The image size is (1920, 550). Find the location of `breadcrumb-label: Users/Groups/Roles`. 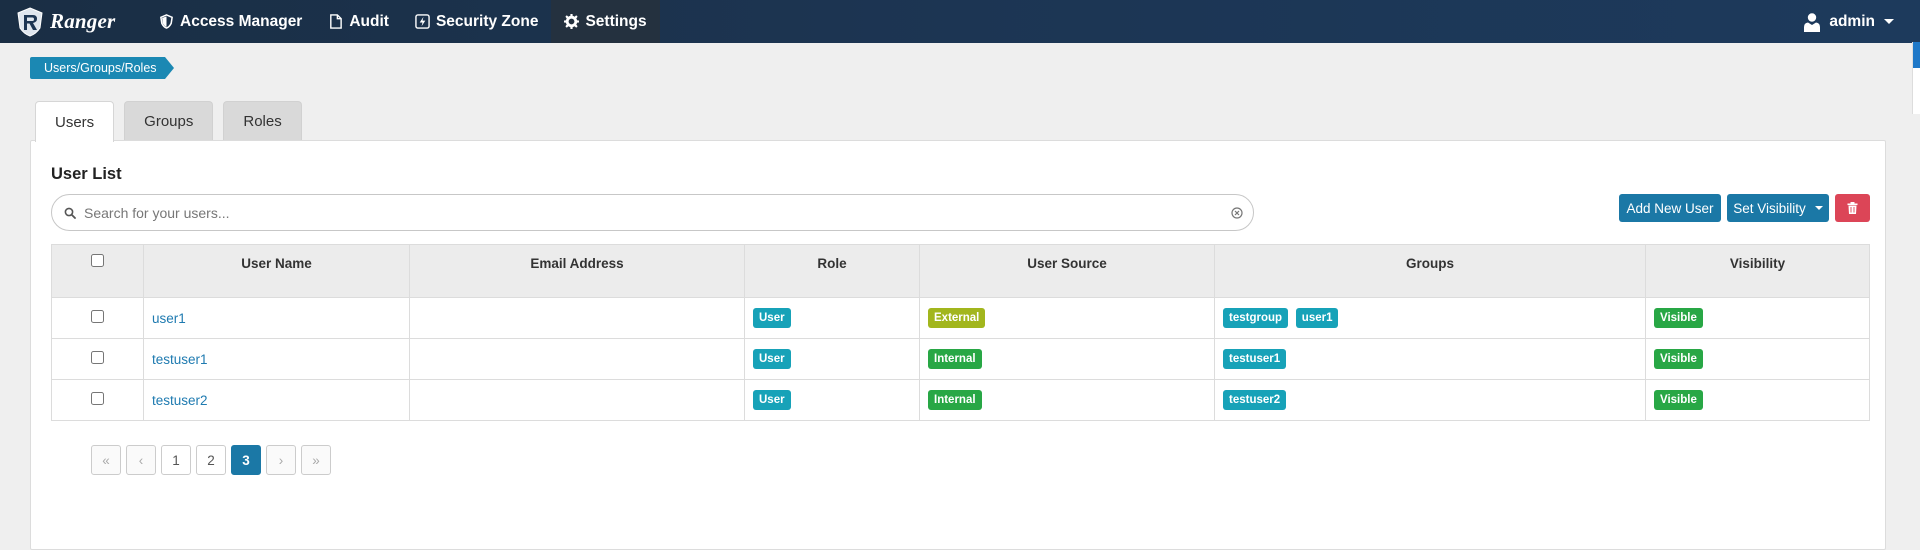

breadcrumb-label: Users/Groups/Roles is located at coordinates (100, 68).